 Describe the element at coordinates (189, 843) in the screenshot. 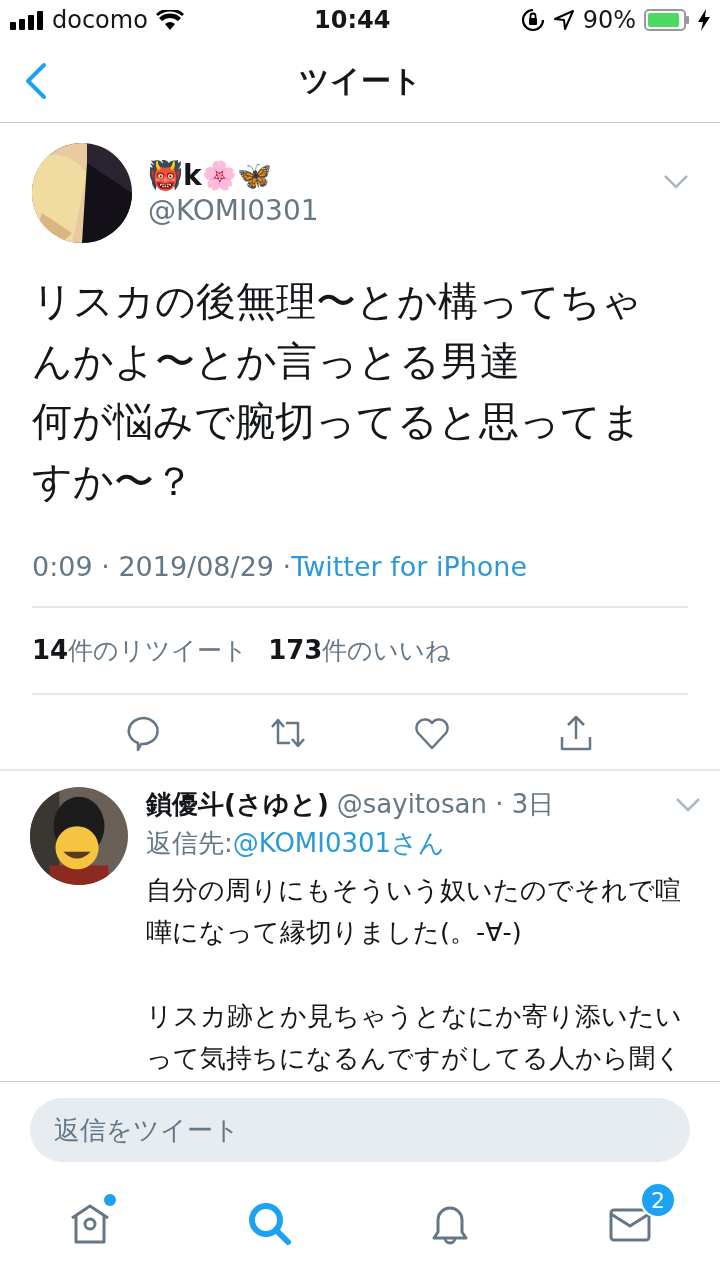

I see `reply-to-label: 返信先:` at that location.